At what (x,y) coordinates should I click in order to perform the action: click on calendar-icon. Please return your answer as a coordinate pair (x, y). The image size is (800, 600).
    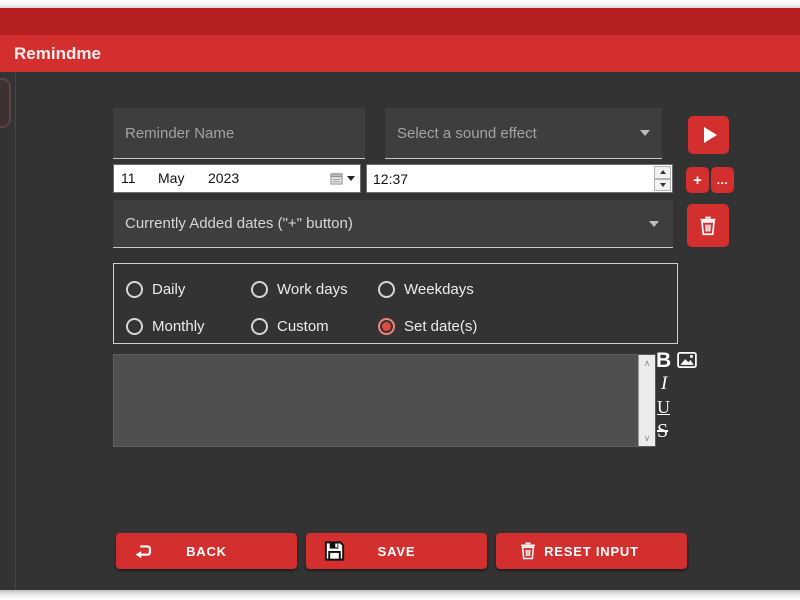
    Looking at the image, I should click on (336, 179).